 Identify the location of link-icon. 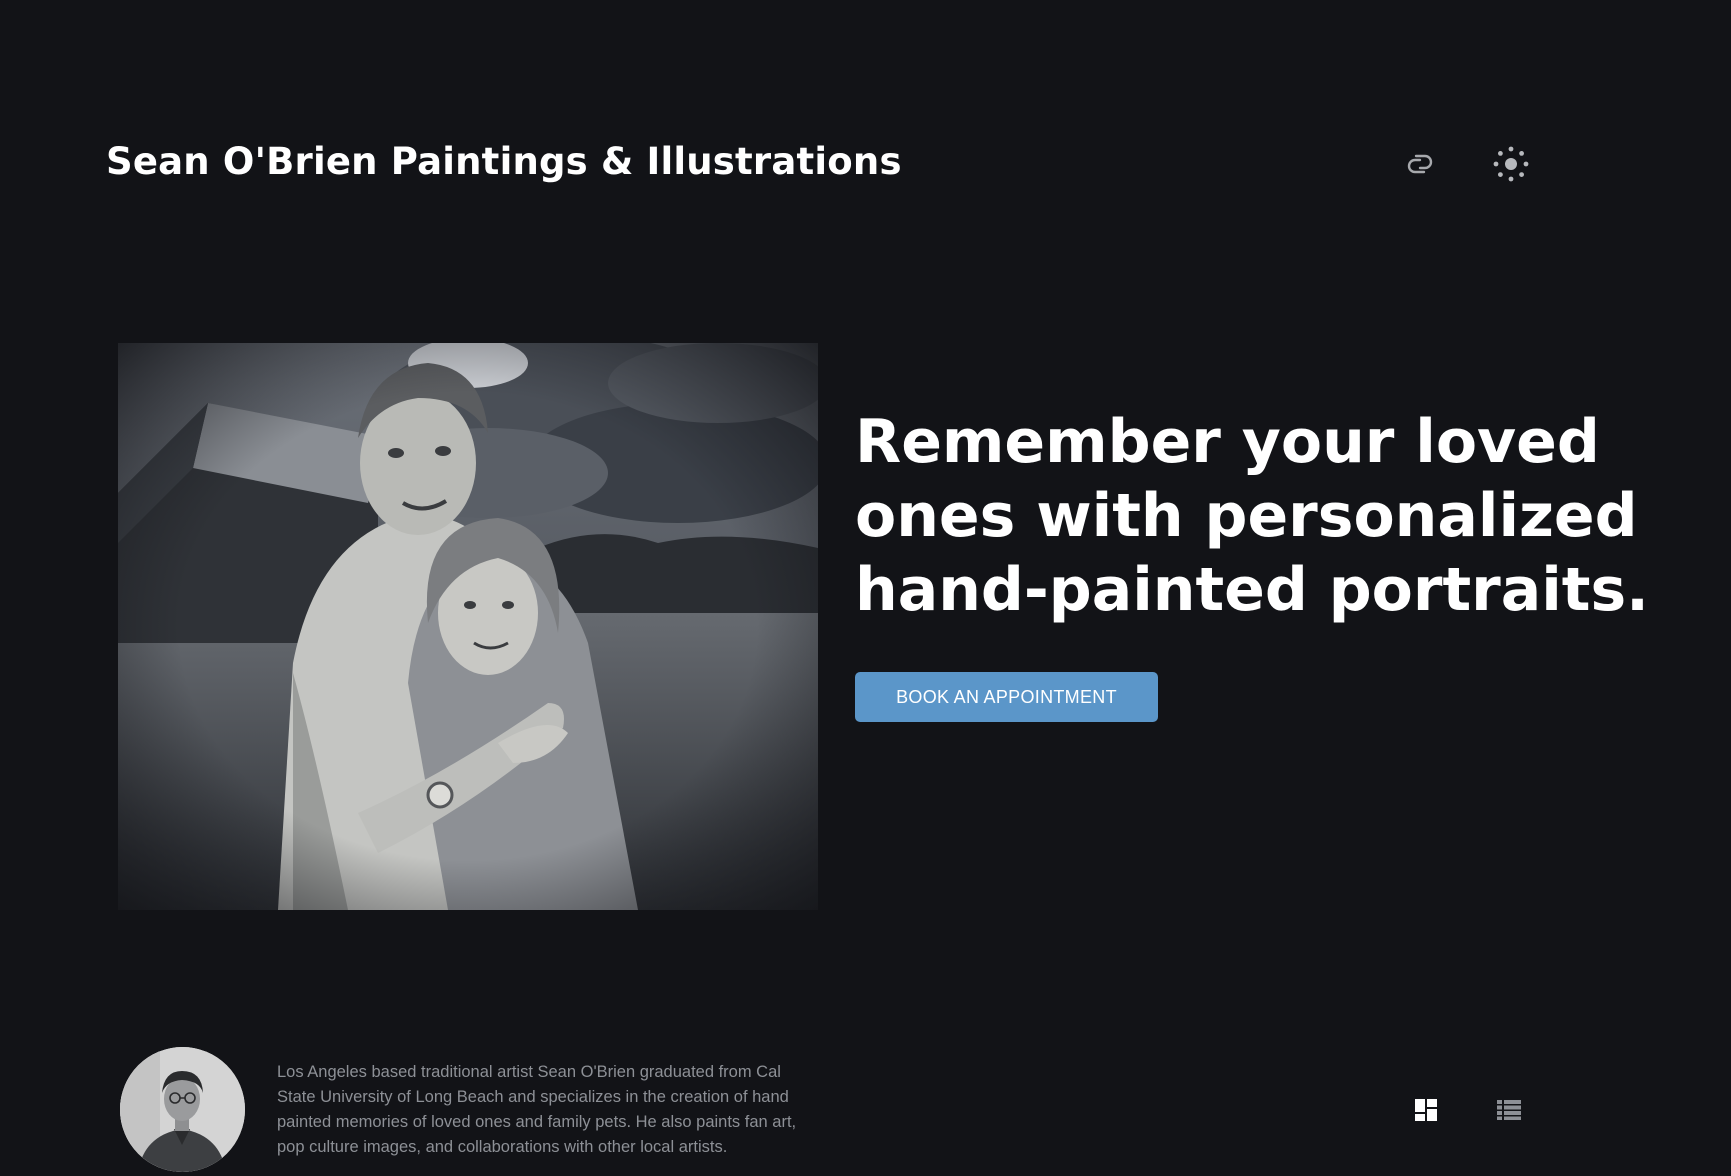
(1420, 164).